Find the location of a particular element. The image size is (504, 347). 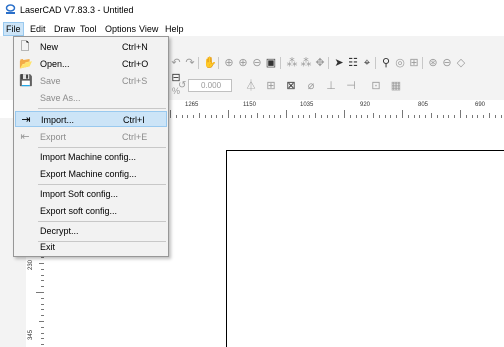

offset-icon: ◎ is located at coordinates (400, 63).